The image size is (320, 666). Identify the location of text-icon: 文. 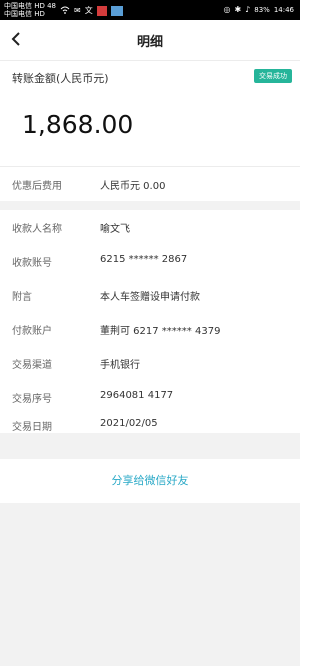
(88, 10).